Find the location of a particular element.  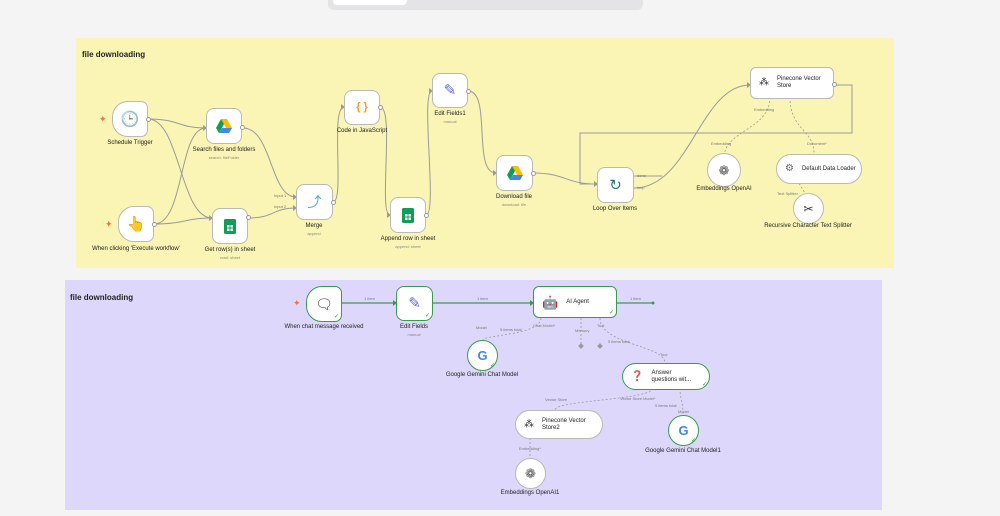

edge-schedule-getrows is located at coordinates (180, 168).